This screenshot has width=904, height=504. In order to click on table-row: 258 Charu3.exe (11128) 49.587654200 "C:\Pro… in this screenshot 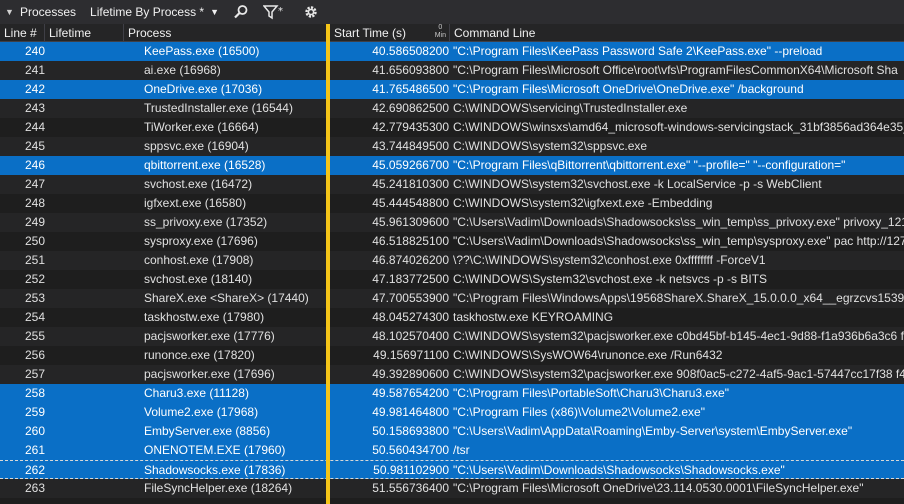, I will do `click(452, 393)`.